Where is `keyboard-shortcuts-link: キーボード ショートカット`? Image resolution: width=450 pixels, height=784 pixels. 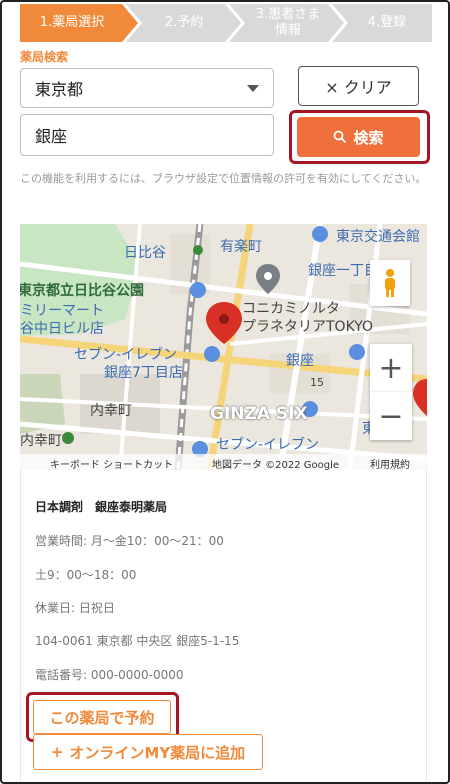
keyboard-shortcuts-link: キーボード ショートカット is located at coordinates (111, 463).